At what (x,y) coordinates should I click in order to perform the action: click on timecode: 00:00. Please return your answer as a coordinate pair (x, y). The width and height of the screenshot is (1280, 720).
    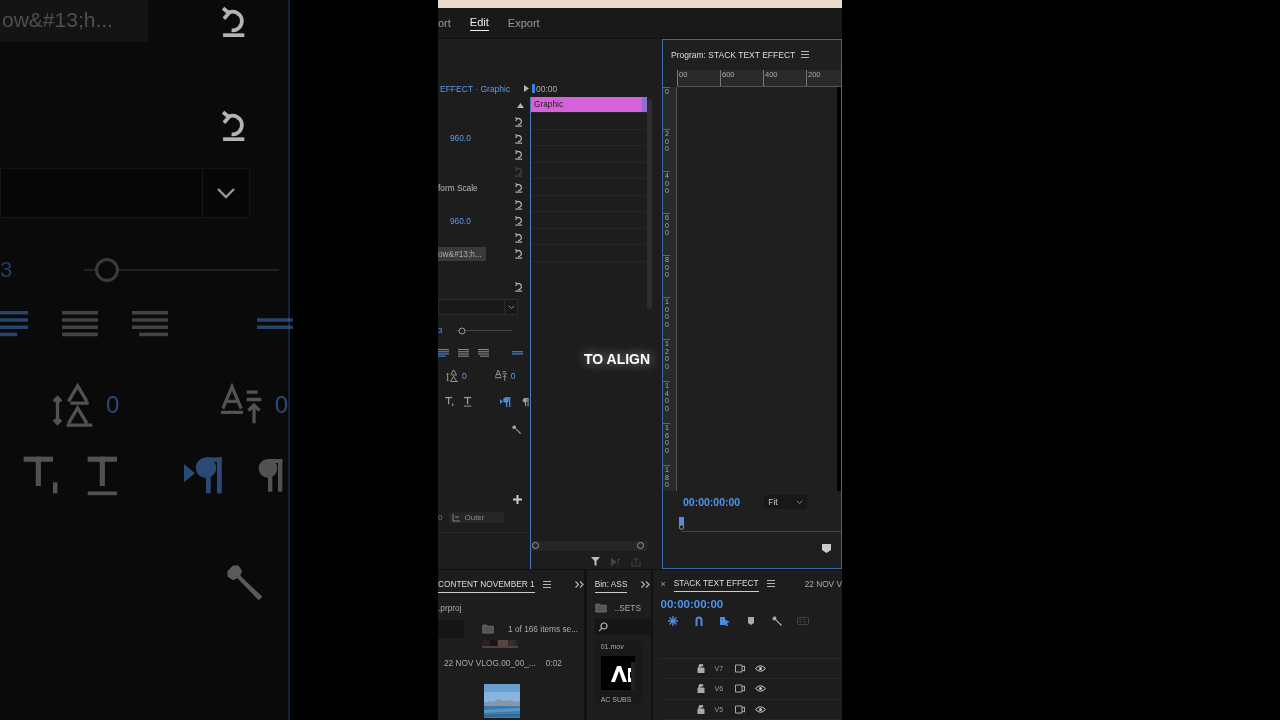
    Looking at the image, I should click on (547, 88).